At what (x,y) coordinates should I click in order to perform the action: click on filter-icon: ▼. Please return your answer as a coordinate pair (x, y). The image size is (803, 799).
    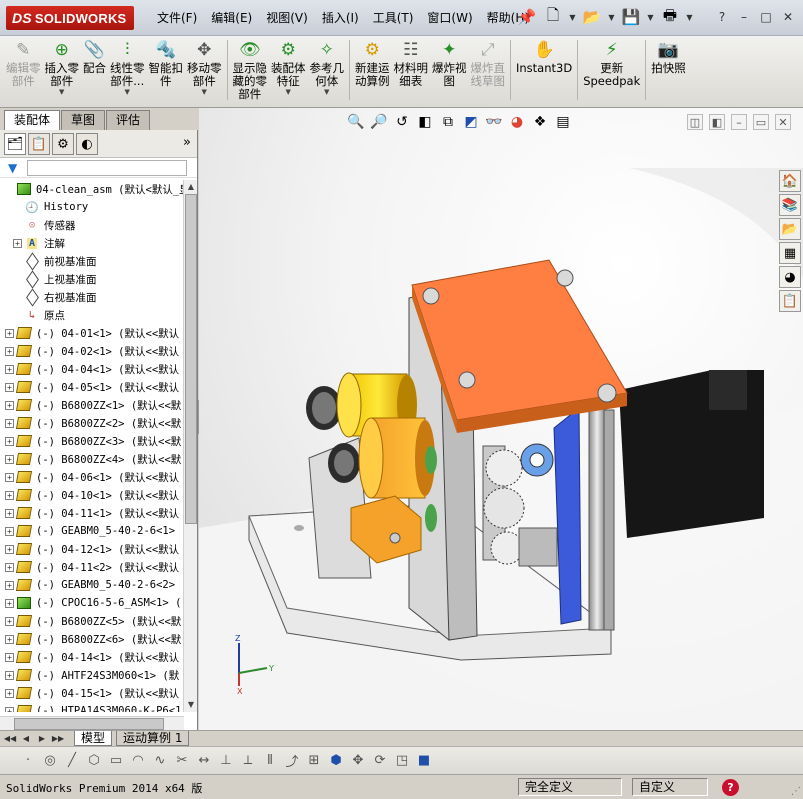
    Looking at the image, I should click on (12, 168).